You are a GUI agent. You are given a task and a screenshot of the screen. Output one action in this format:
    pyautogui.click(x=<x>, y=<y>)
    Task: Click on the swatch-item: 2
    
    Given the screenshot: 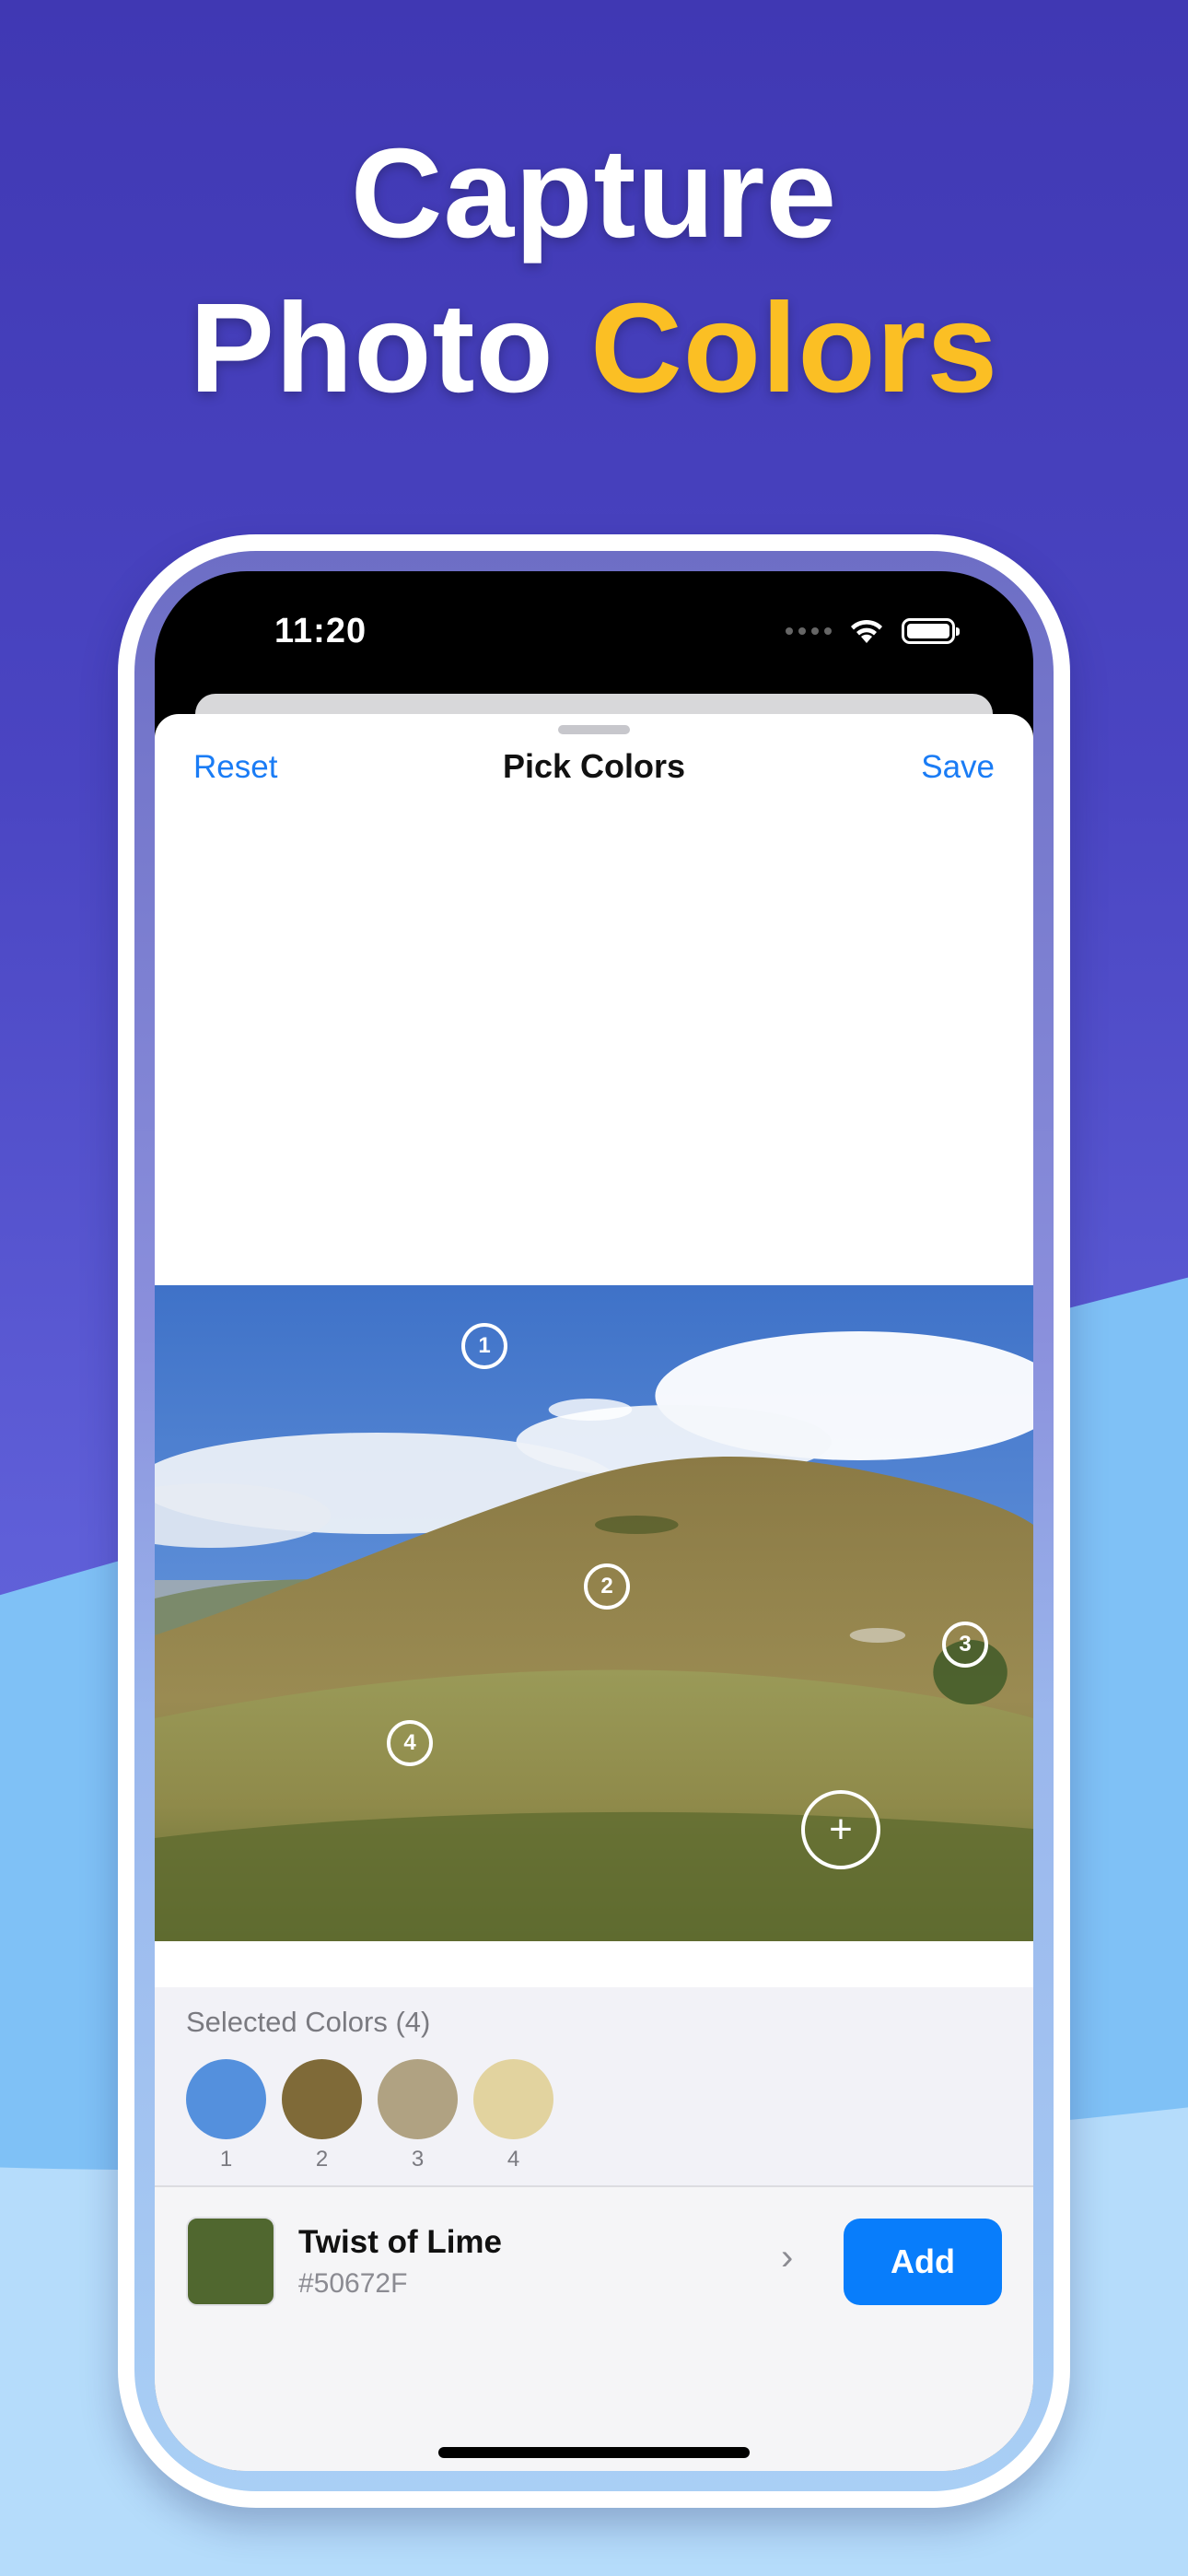 What is the action you would take?
    pyautogui.click(x=322, y=2115)
    